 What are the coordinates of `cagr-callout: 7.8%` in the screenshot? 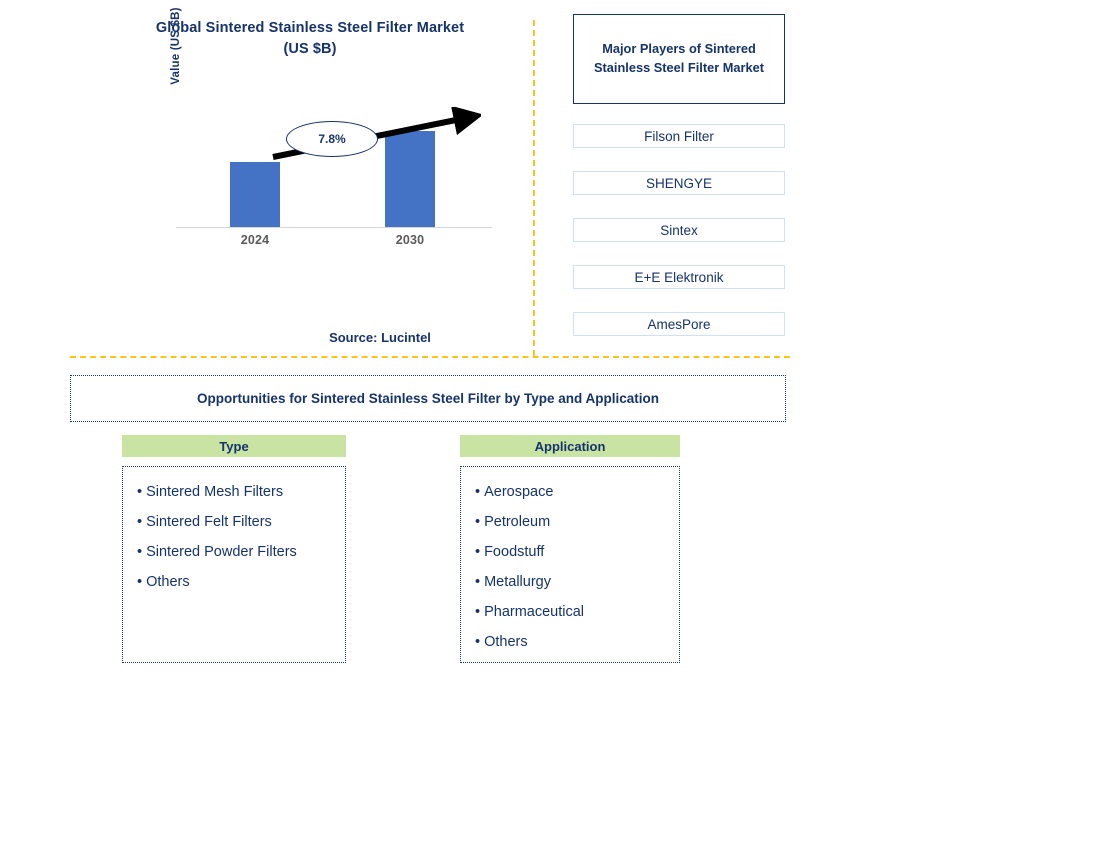 It's located at (332, 139).